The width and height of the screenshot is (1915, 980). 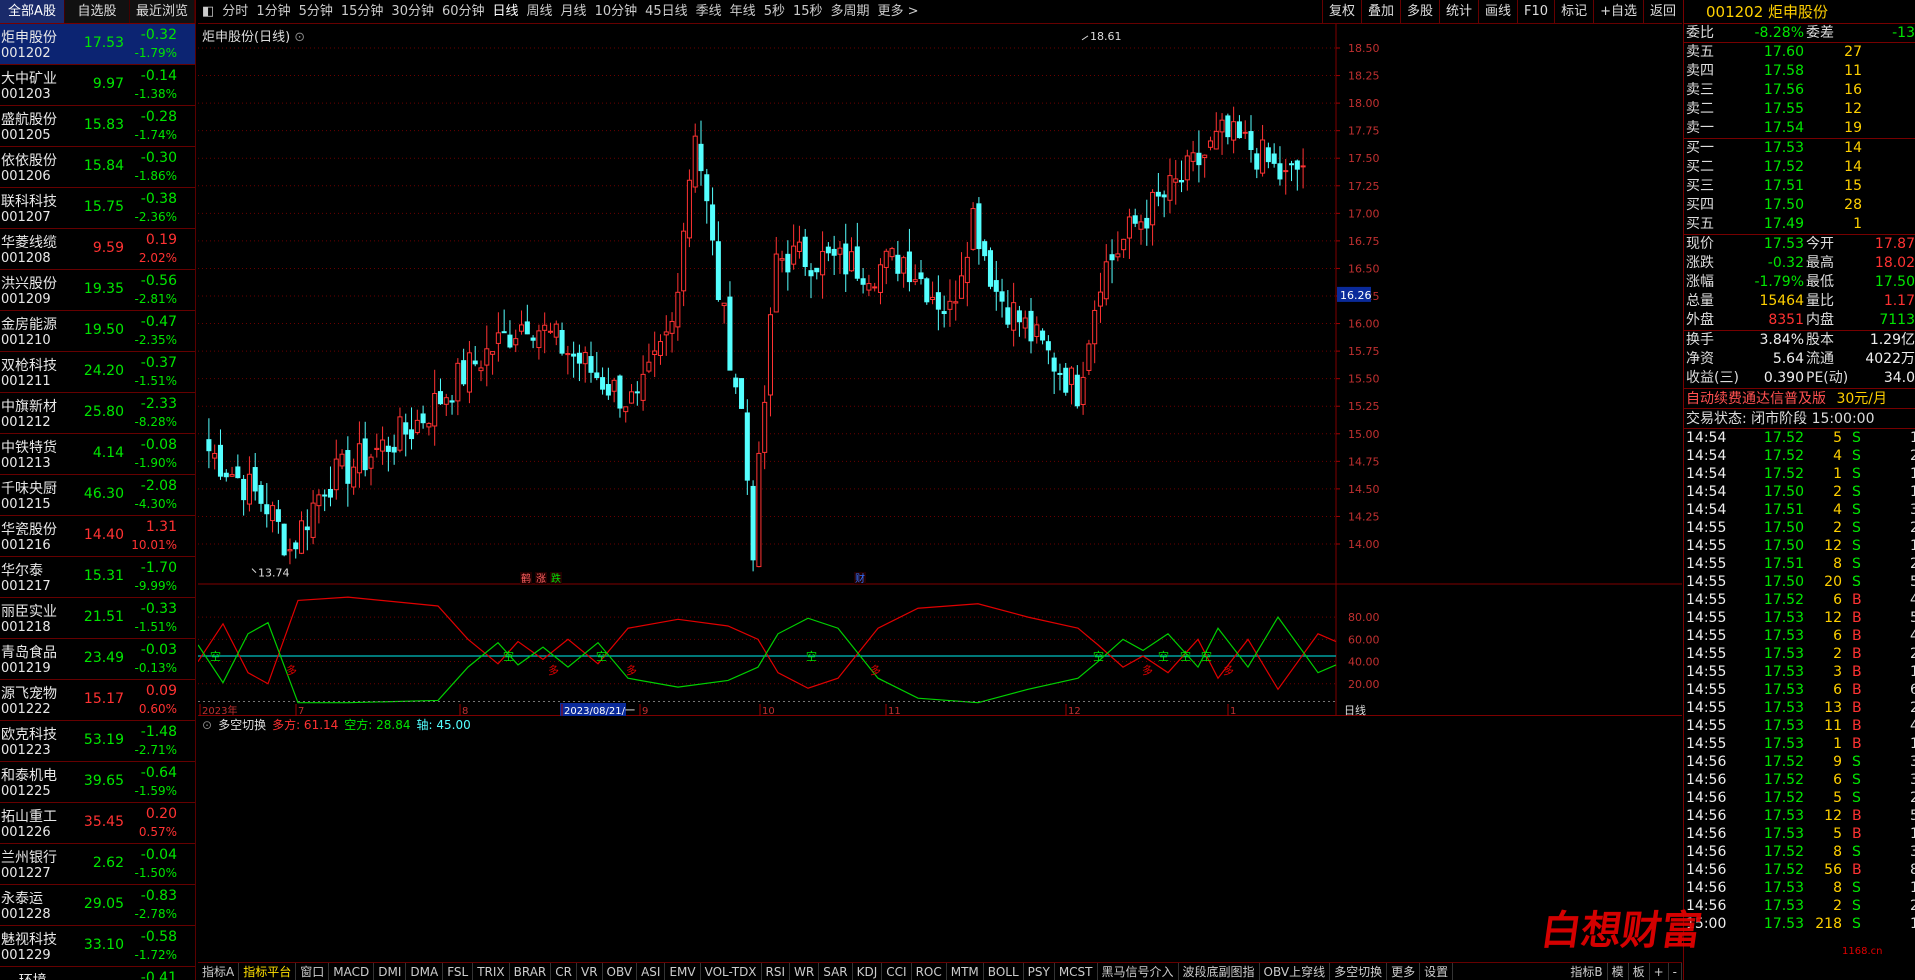 I want to click on bottom-right-4: -, so click(x=1675, y=971).